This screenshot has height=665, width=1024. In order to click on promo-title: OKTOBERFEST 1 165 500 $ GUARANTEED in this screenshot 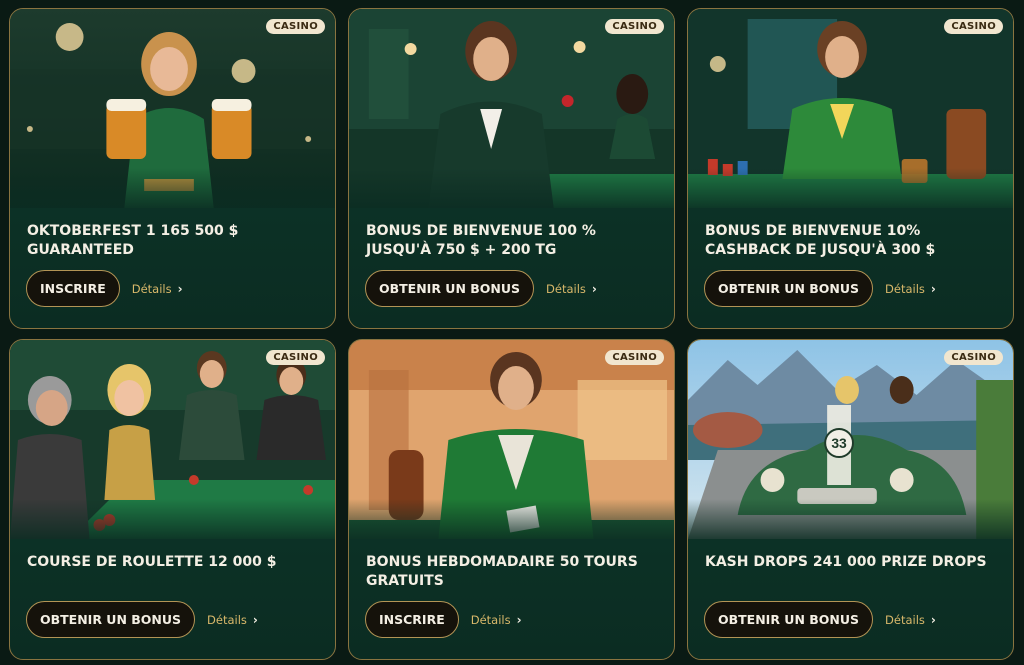, I will do `click(133, 240)`.